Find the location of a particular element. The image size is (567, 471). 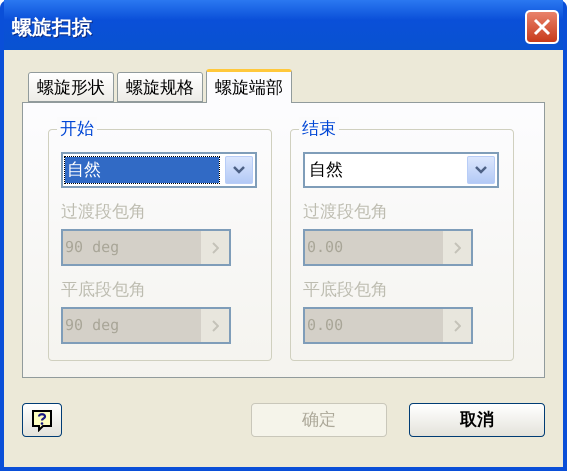

close-icon is located at coordinates (542, 27).